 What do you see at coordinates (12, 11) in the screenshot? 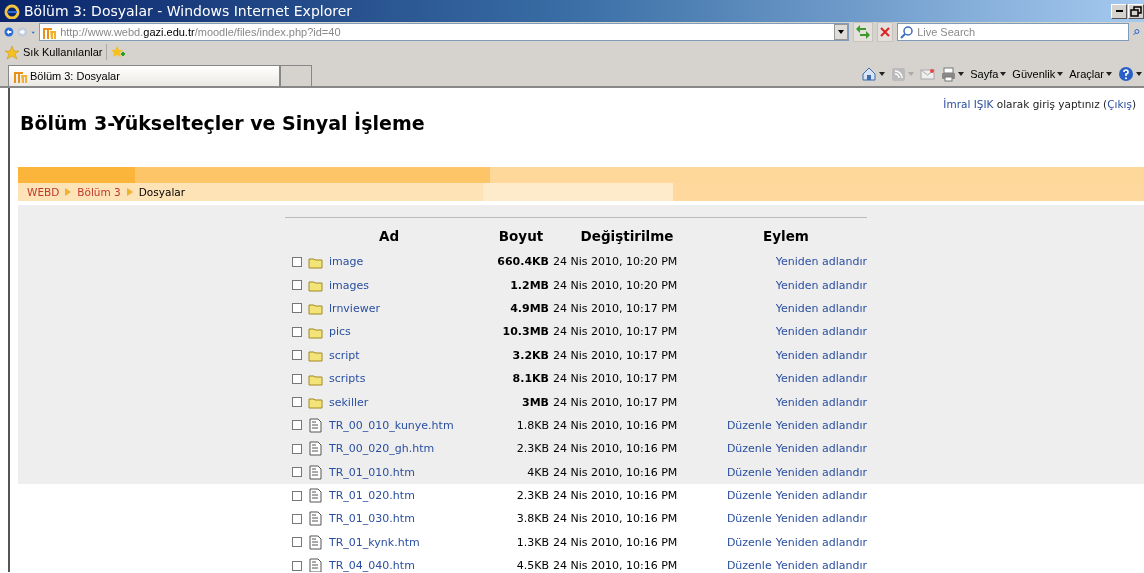
I see `browser-logo-icon` at bounding box center [12, 11].